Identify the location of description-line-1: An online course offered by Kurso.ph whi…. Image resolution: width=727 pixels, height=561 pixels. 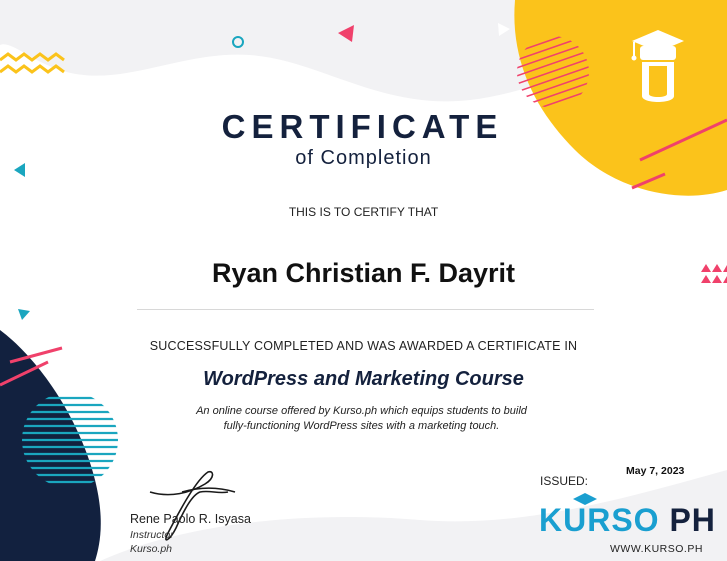
(361, 411).